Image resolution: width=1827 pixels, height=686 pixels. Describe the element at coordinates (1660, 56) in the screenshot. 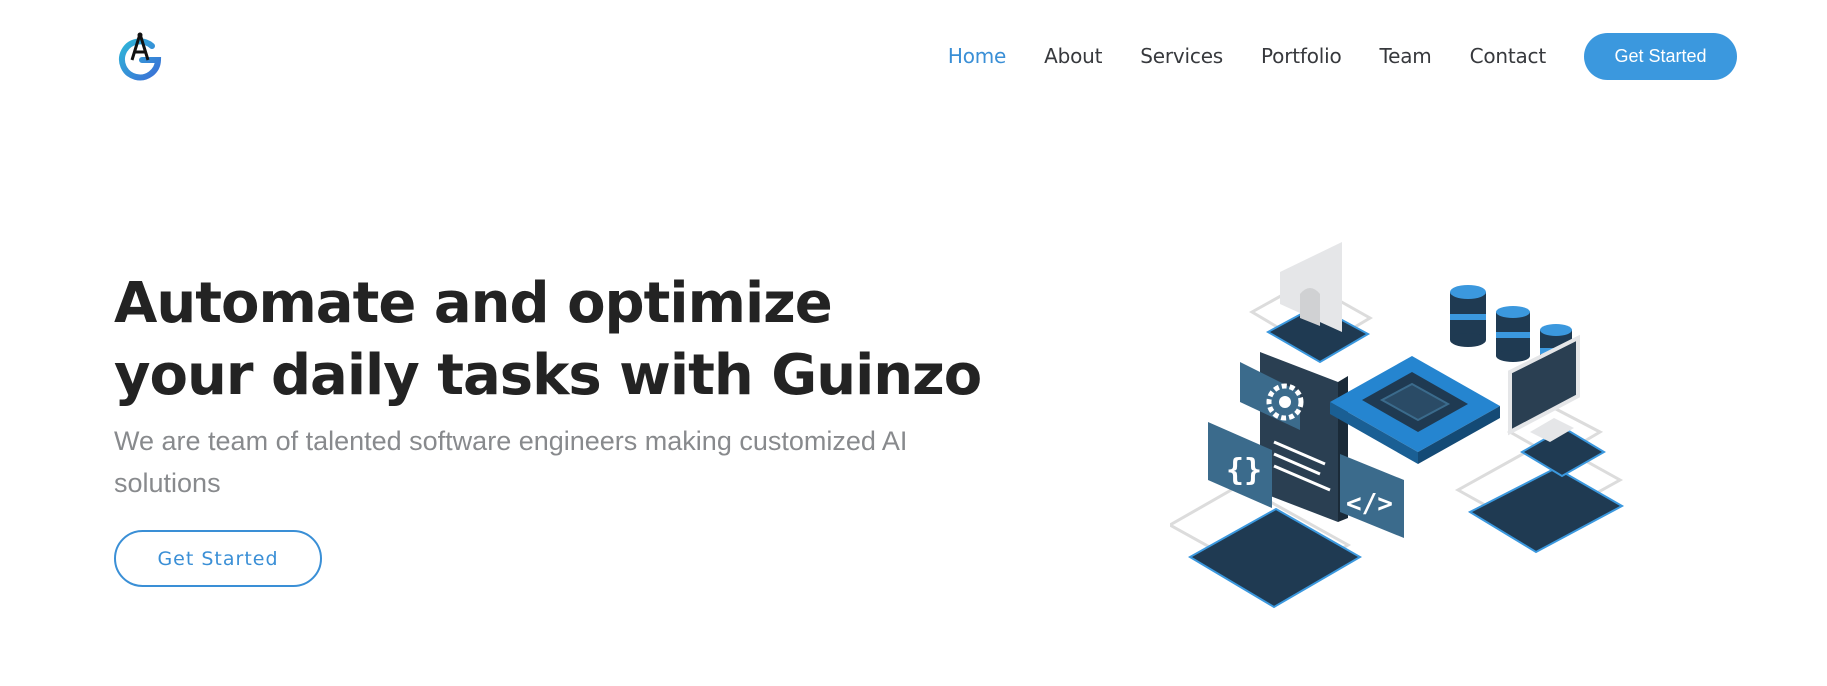

I see `header-get-started-button: Get Started` at that location.